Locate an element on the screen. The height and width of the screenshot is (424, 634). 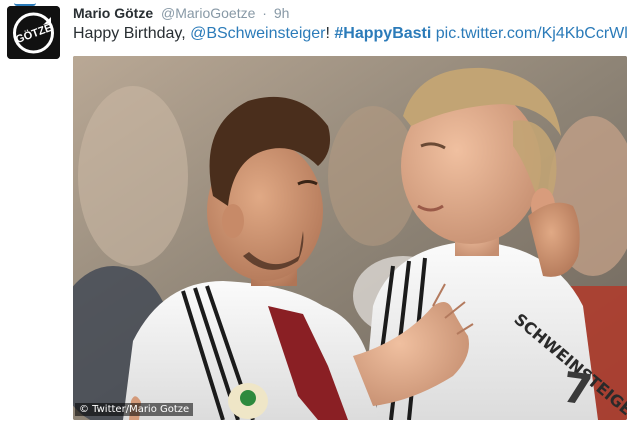
goetze-logo-icon: GÖTZE is located at coordinates (33, 32).